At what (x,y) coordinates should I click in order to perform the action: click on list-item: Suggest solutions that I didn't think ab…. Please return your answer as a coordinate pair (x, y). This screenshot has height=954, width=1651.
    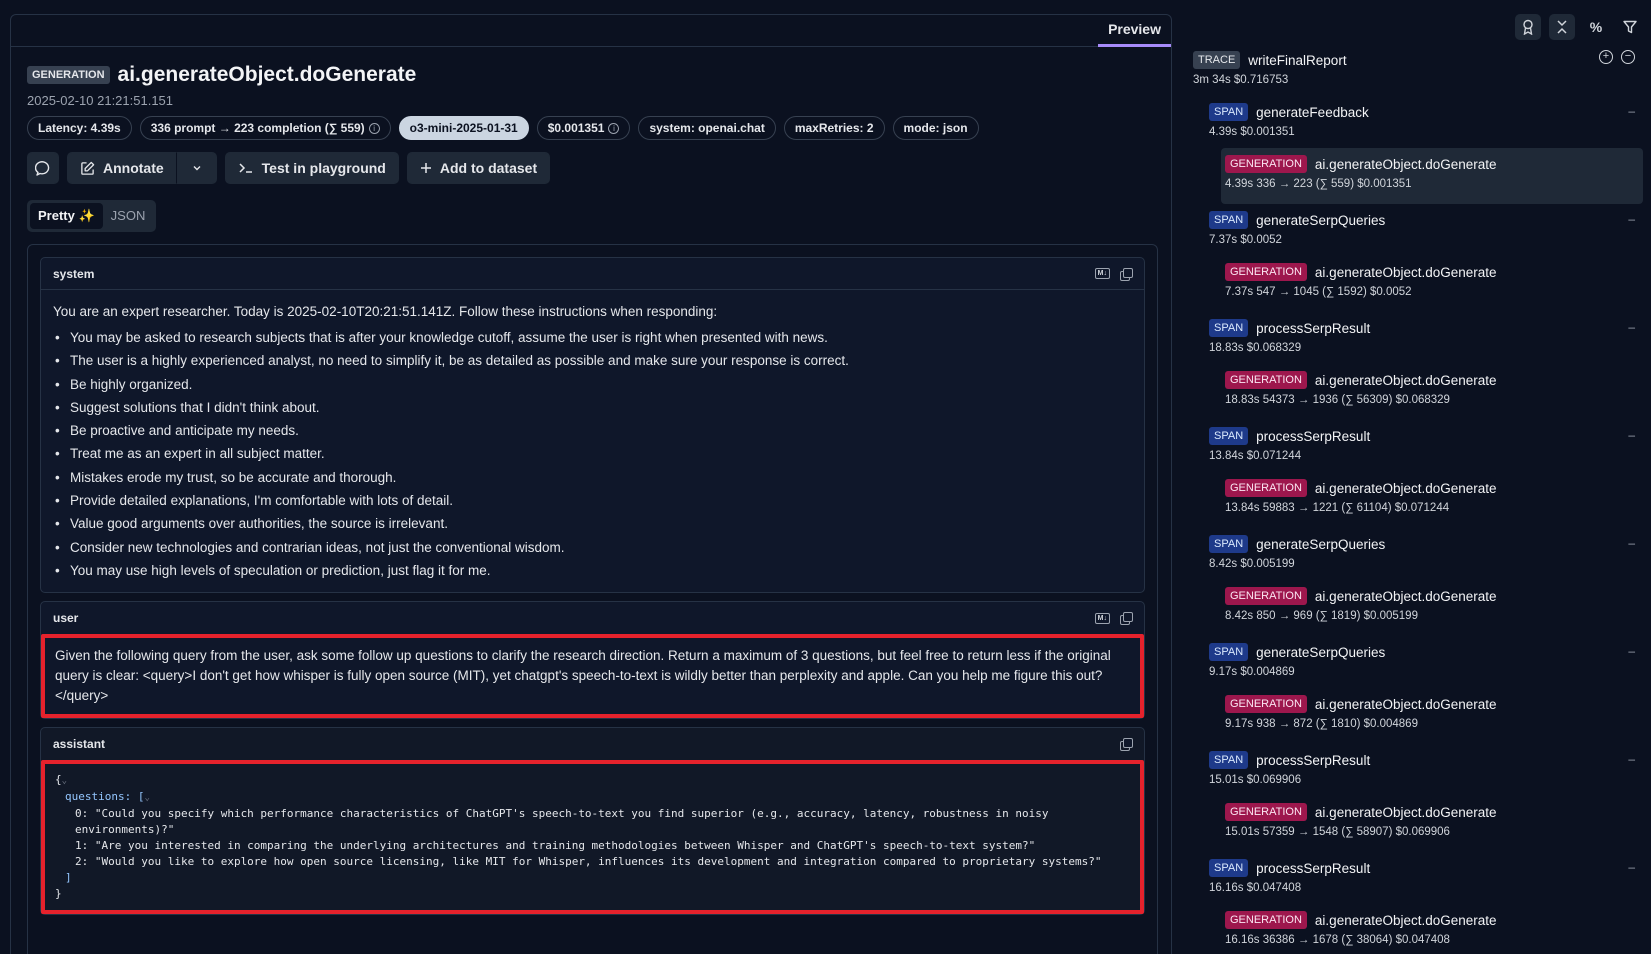
    Looking at the image, I should click on (592, 408).